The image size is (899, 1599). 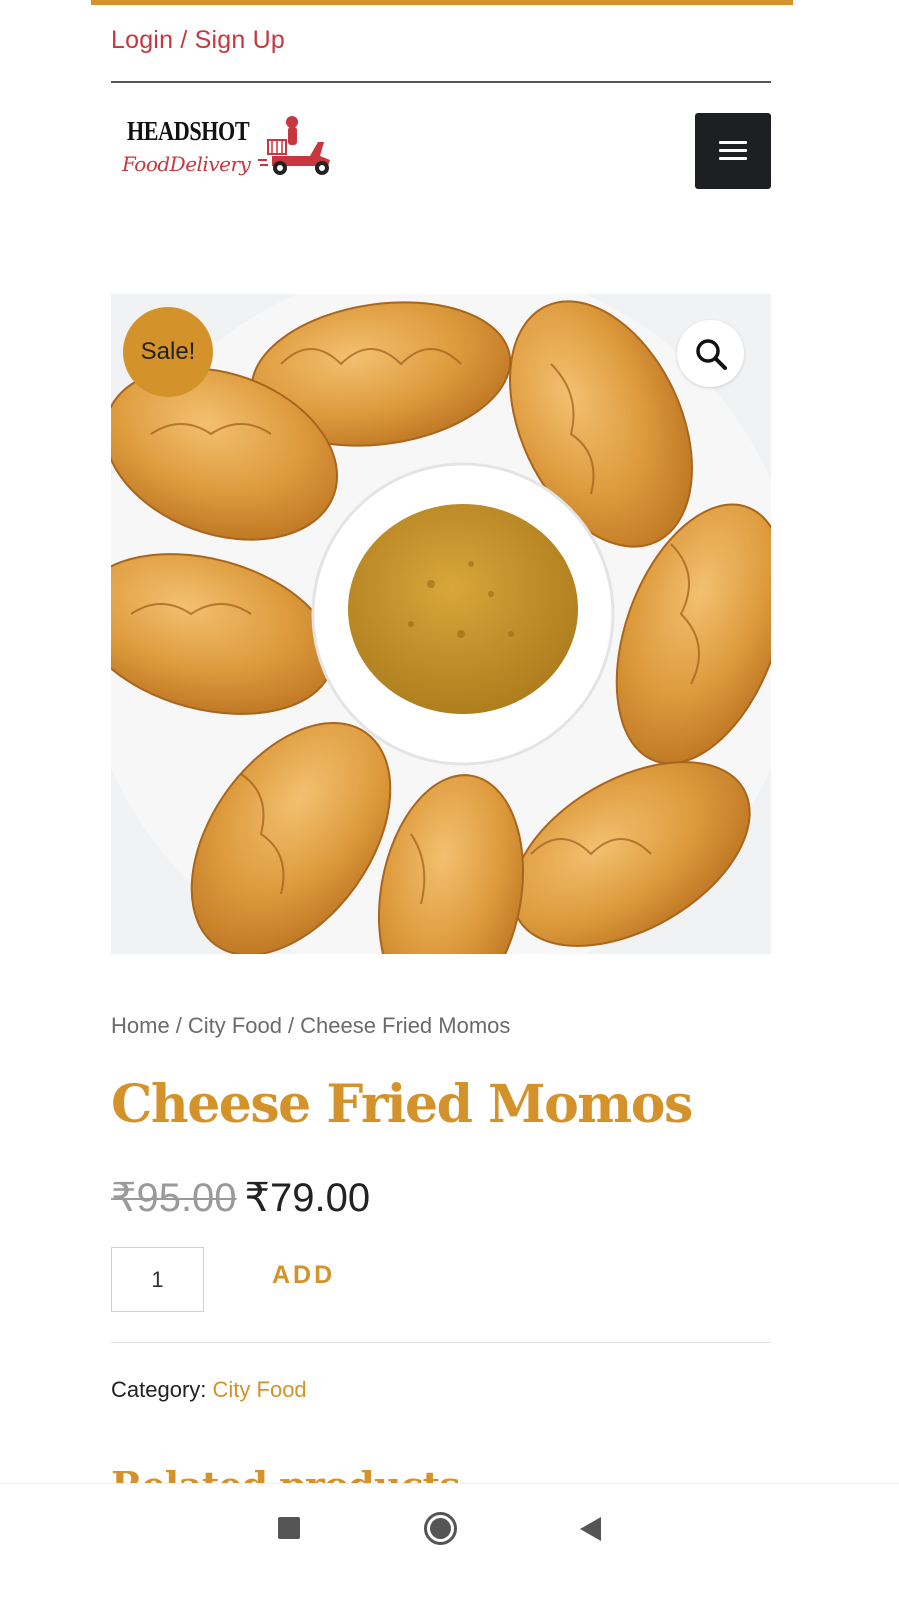 What do you see at coordinates (227, 150) in the screenshot?
I see `site-logo: HEADSHOT FoodDelivery` at bounding box center [227, 150].